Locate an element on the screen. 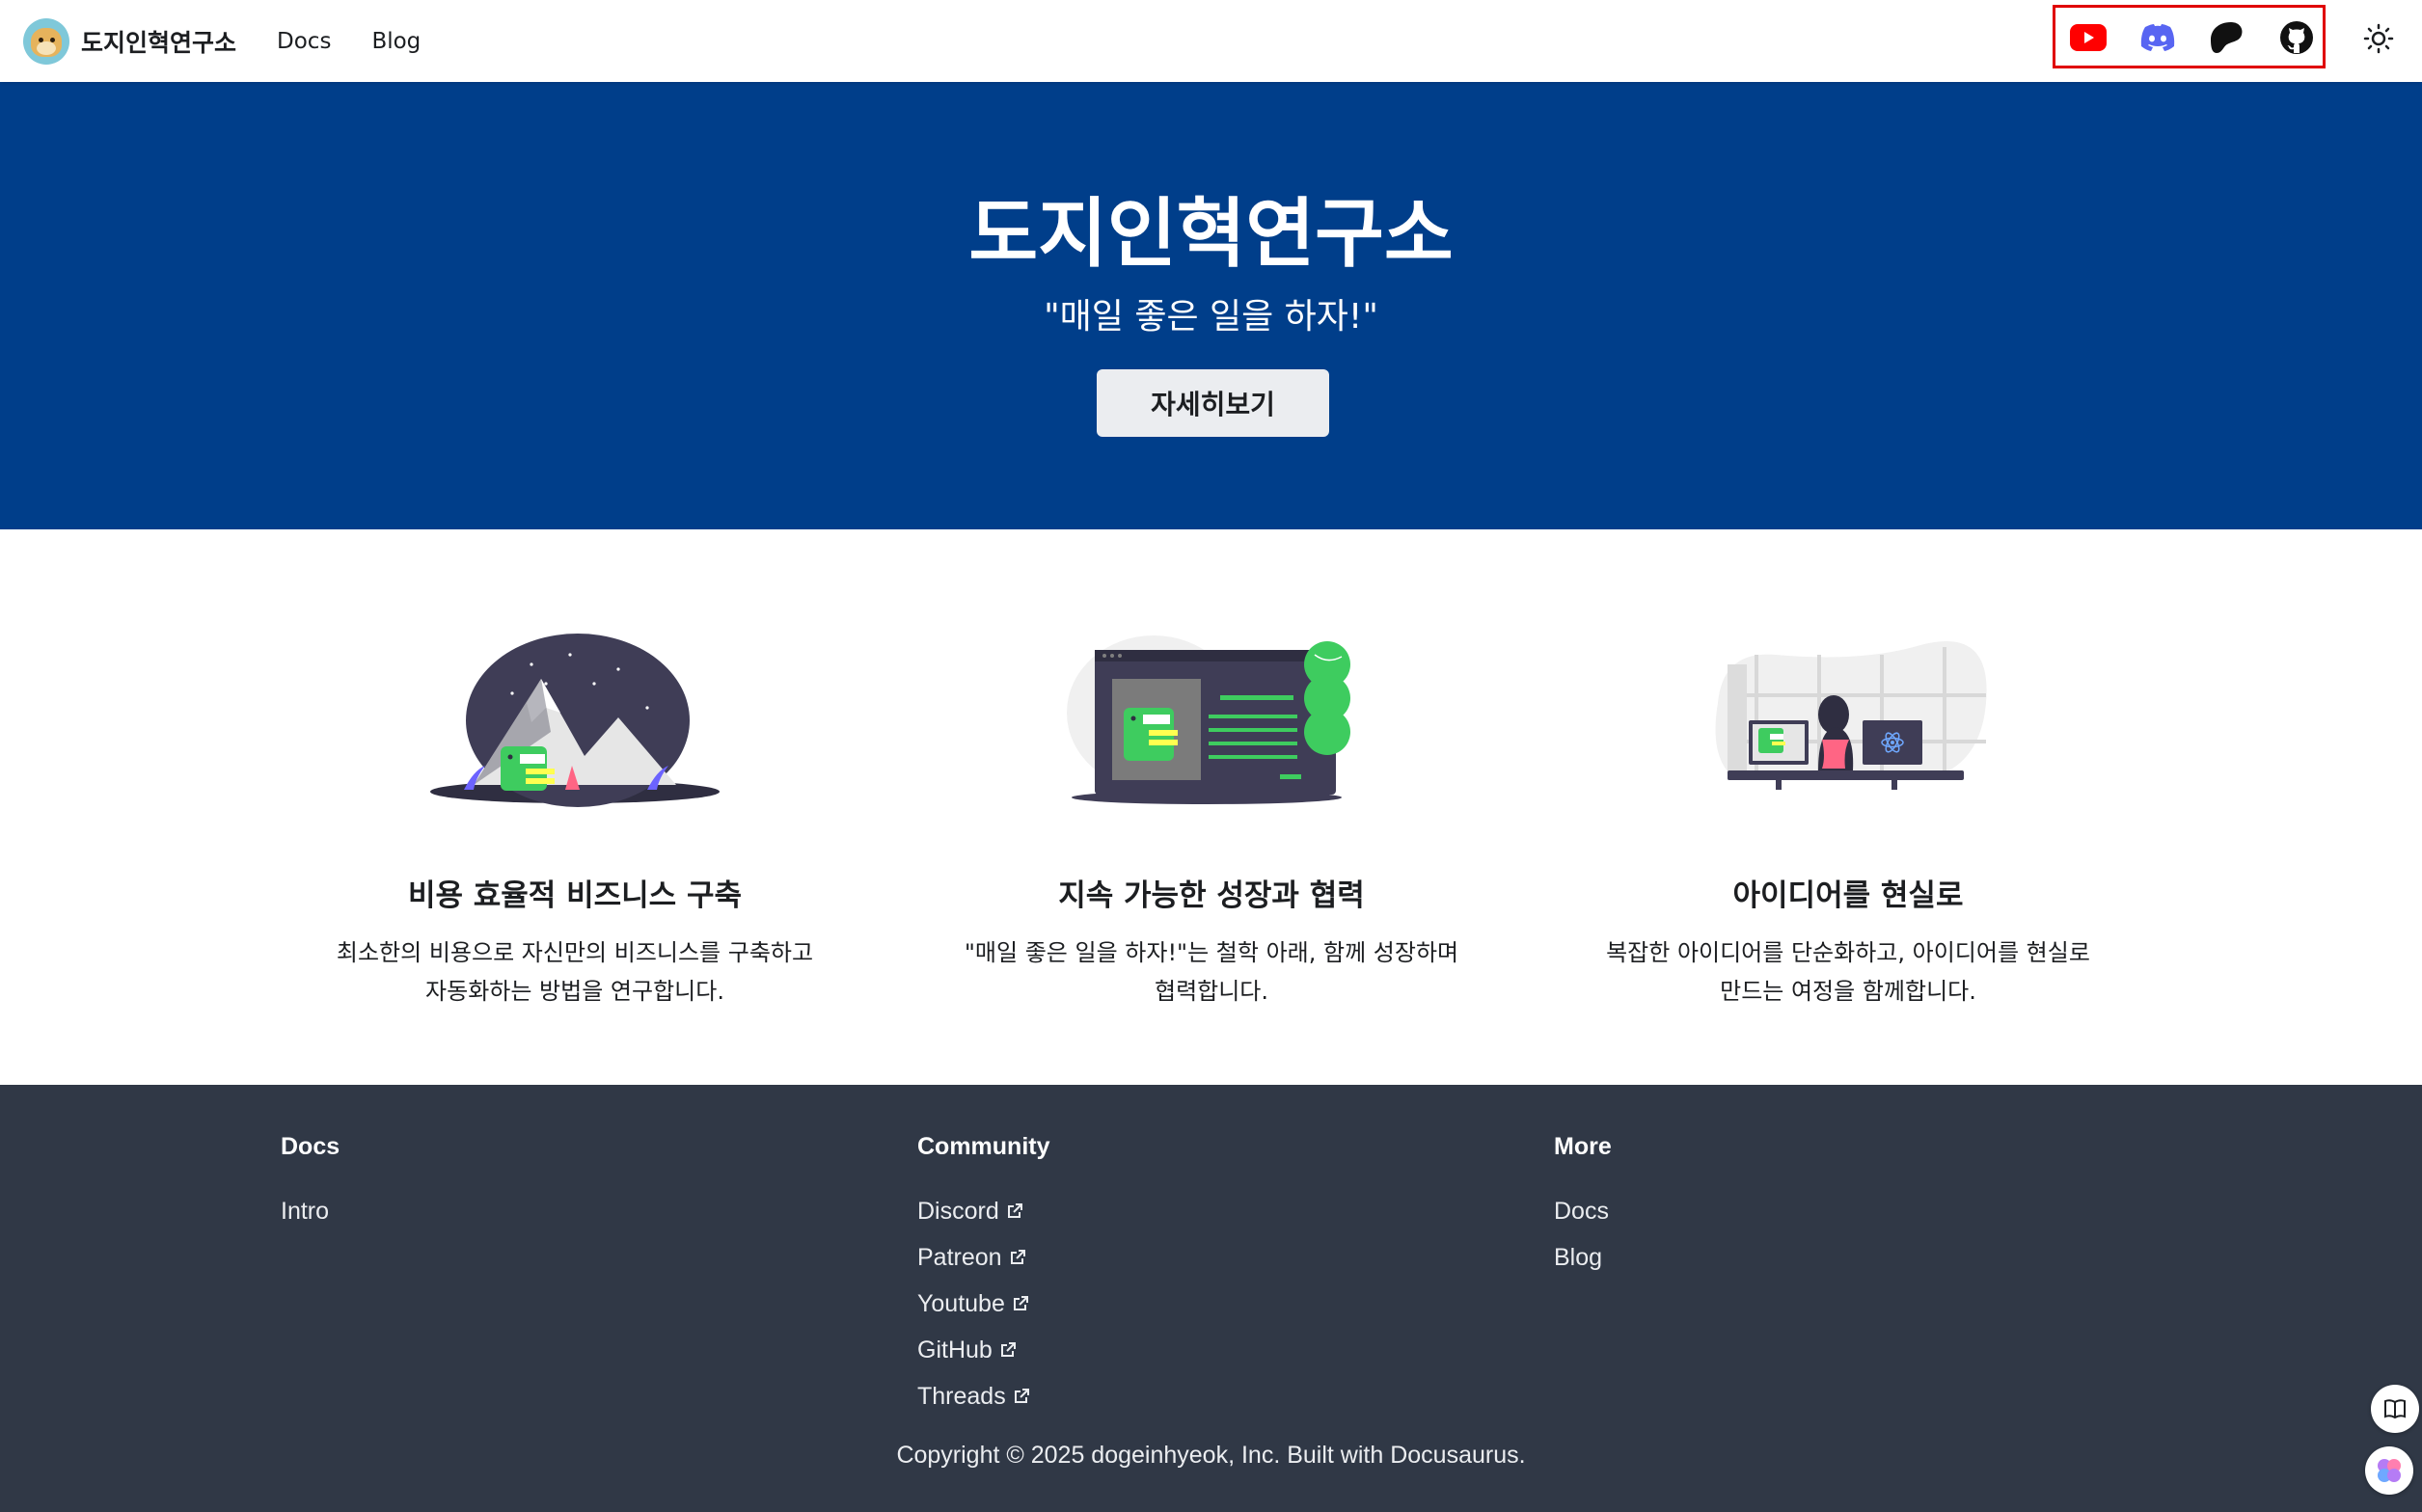 Image resolution: width=2422 pixels, height=1512 pixels. footer-link-patreon: Patreon is located at coordinates (984, 1257).